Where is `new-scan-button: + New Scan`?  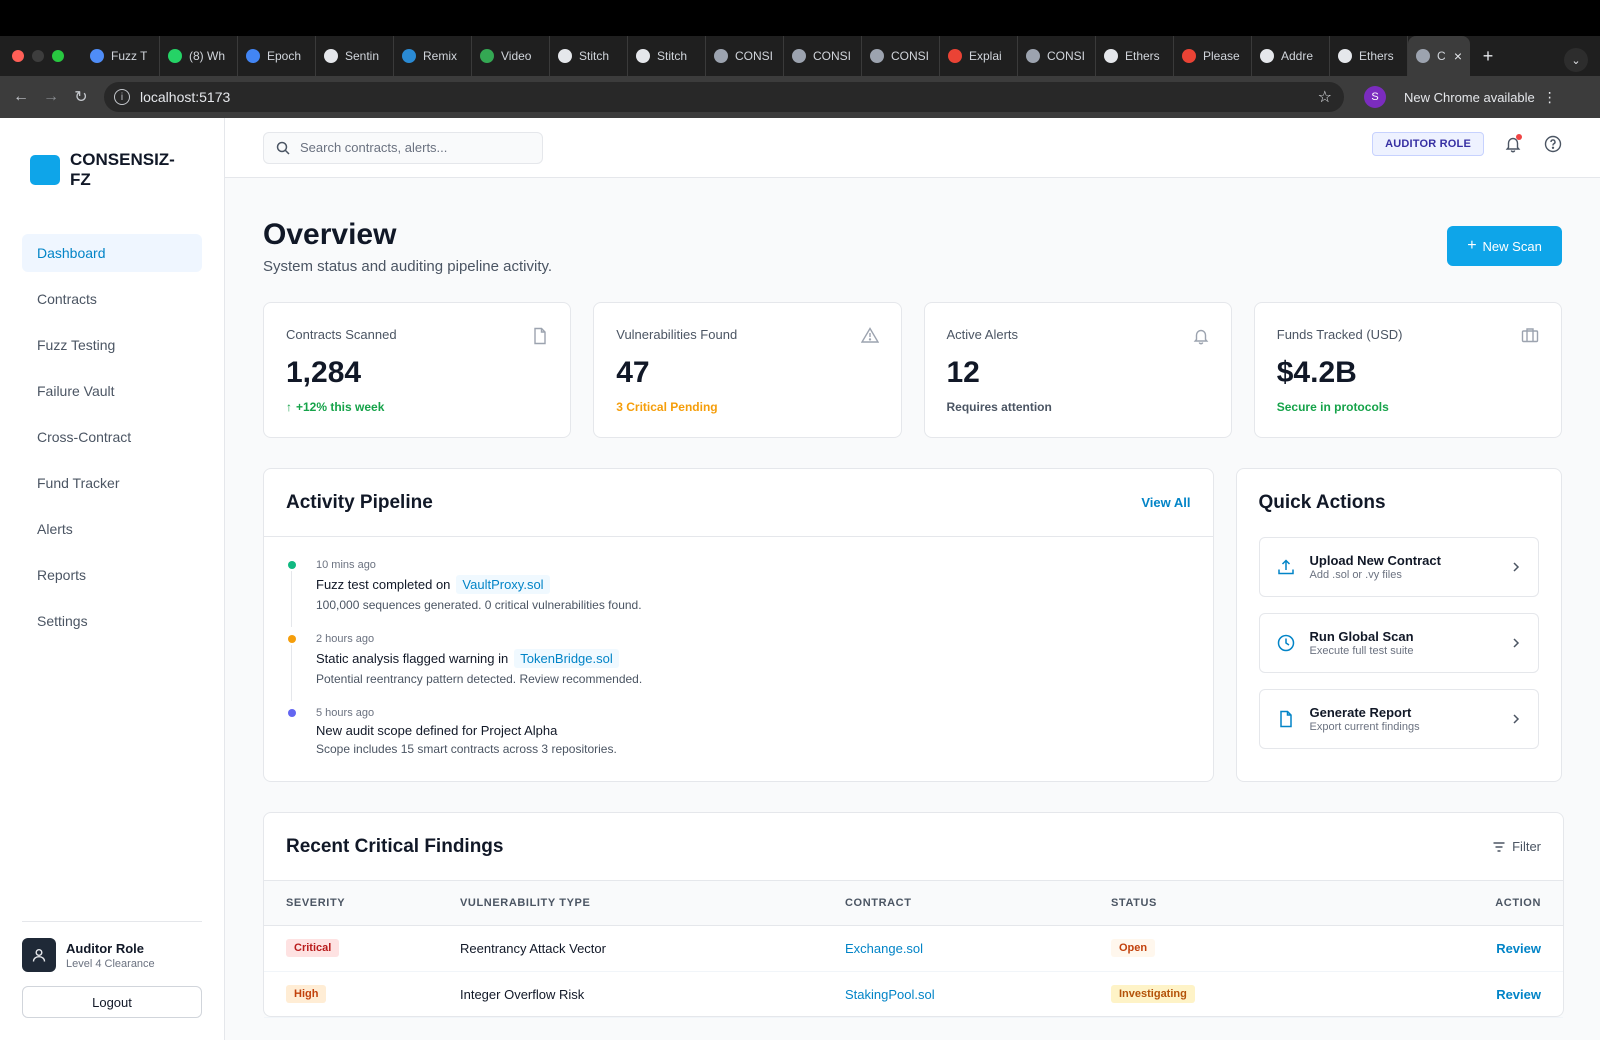 new-scan-button: + New Scan is located at coordinates (1504, 246).